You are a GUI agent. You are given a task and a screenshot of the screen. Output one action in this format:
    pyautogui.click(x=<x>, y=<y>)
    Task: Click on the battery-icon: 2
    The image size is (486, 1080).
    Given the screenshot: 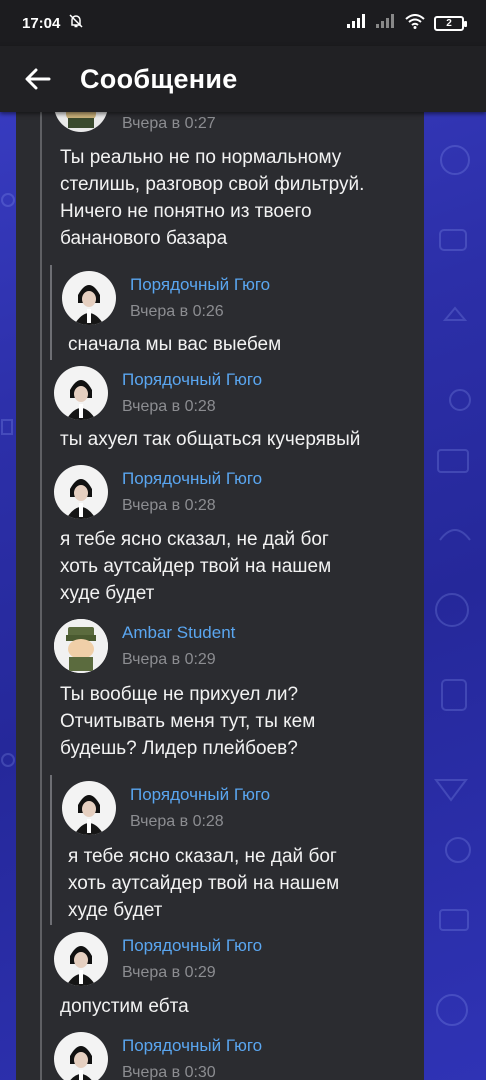 What is the action you would take?
    pyautogui.click(x=450, y=23)
    